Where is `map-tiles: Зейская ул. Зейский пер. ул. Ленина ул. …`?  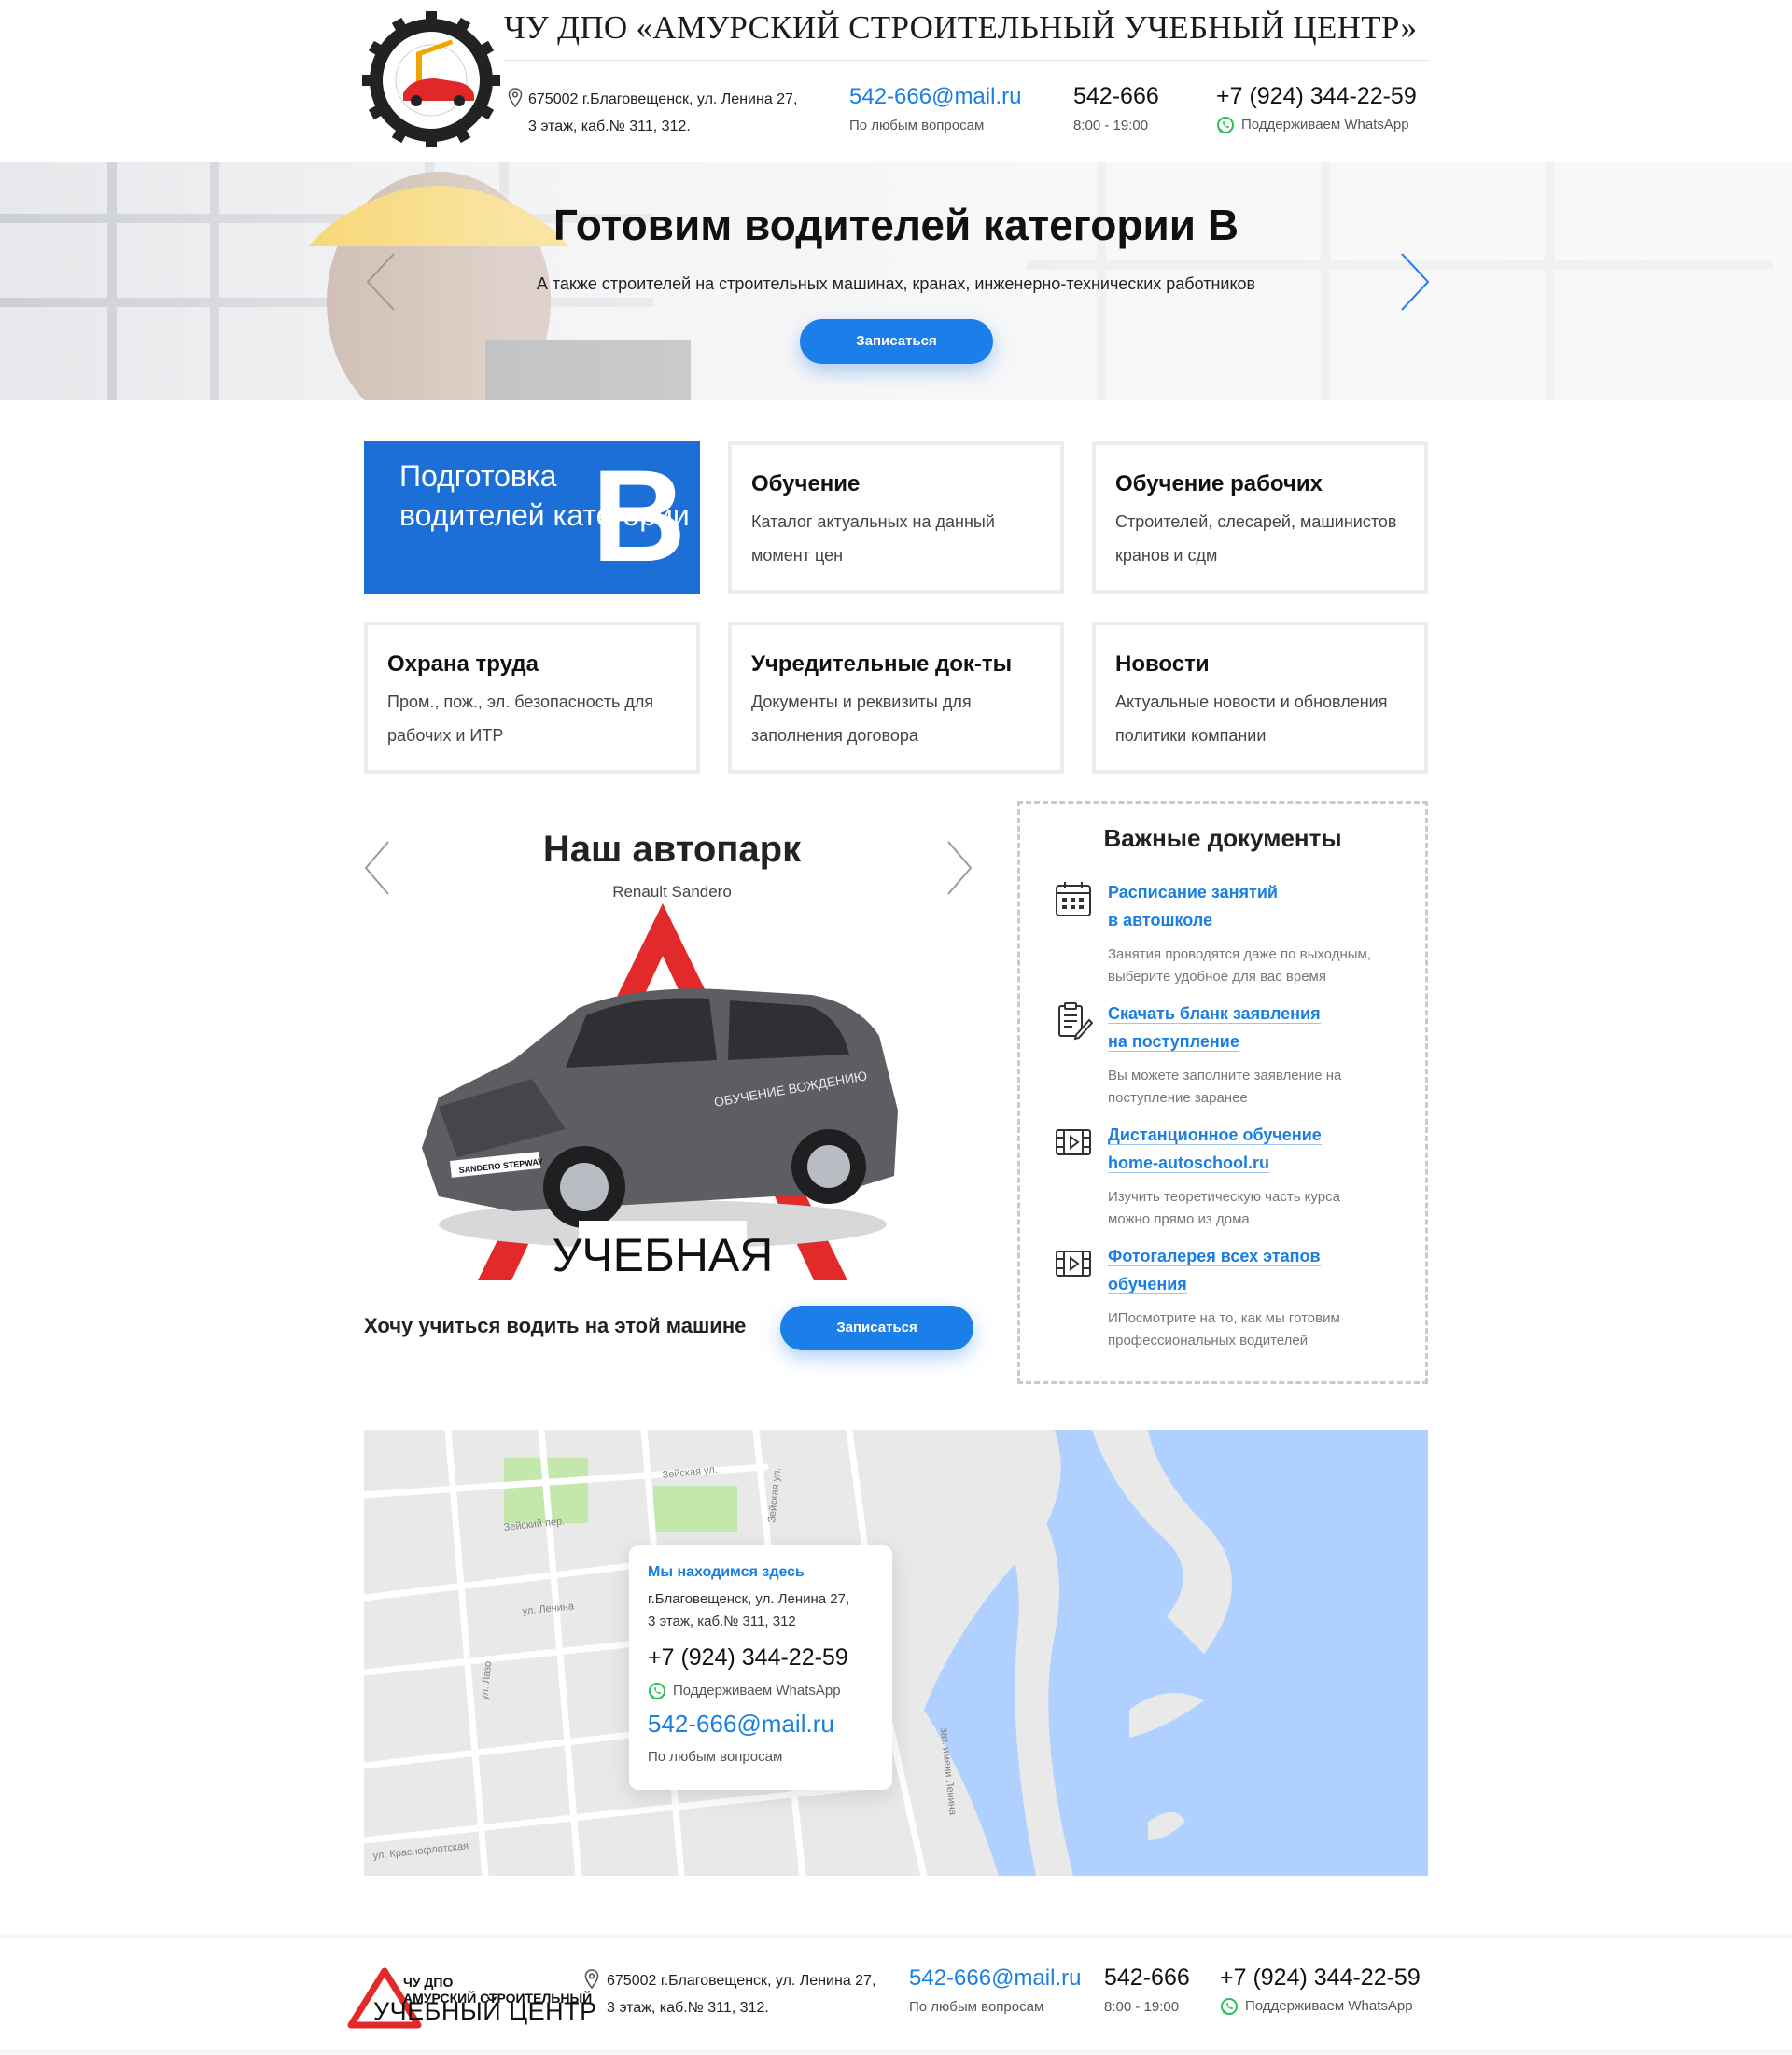
map-tiles: Зейская ул. Зейский пер. ул. Ленина ул. … is located at coordinates (896, 1653).